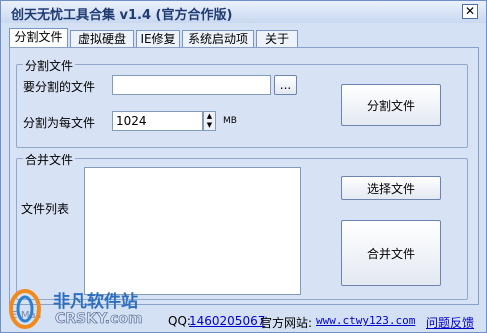 The width and height of the screenshot is (487, 333). I want to click on tab-virtual-disk: 虚拟硬盘, so click(102, 39).